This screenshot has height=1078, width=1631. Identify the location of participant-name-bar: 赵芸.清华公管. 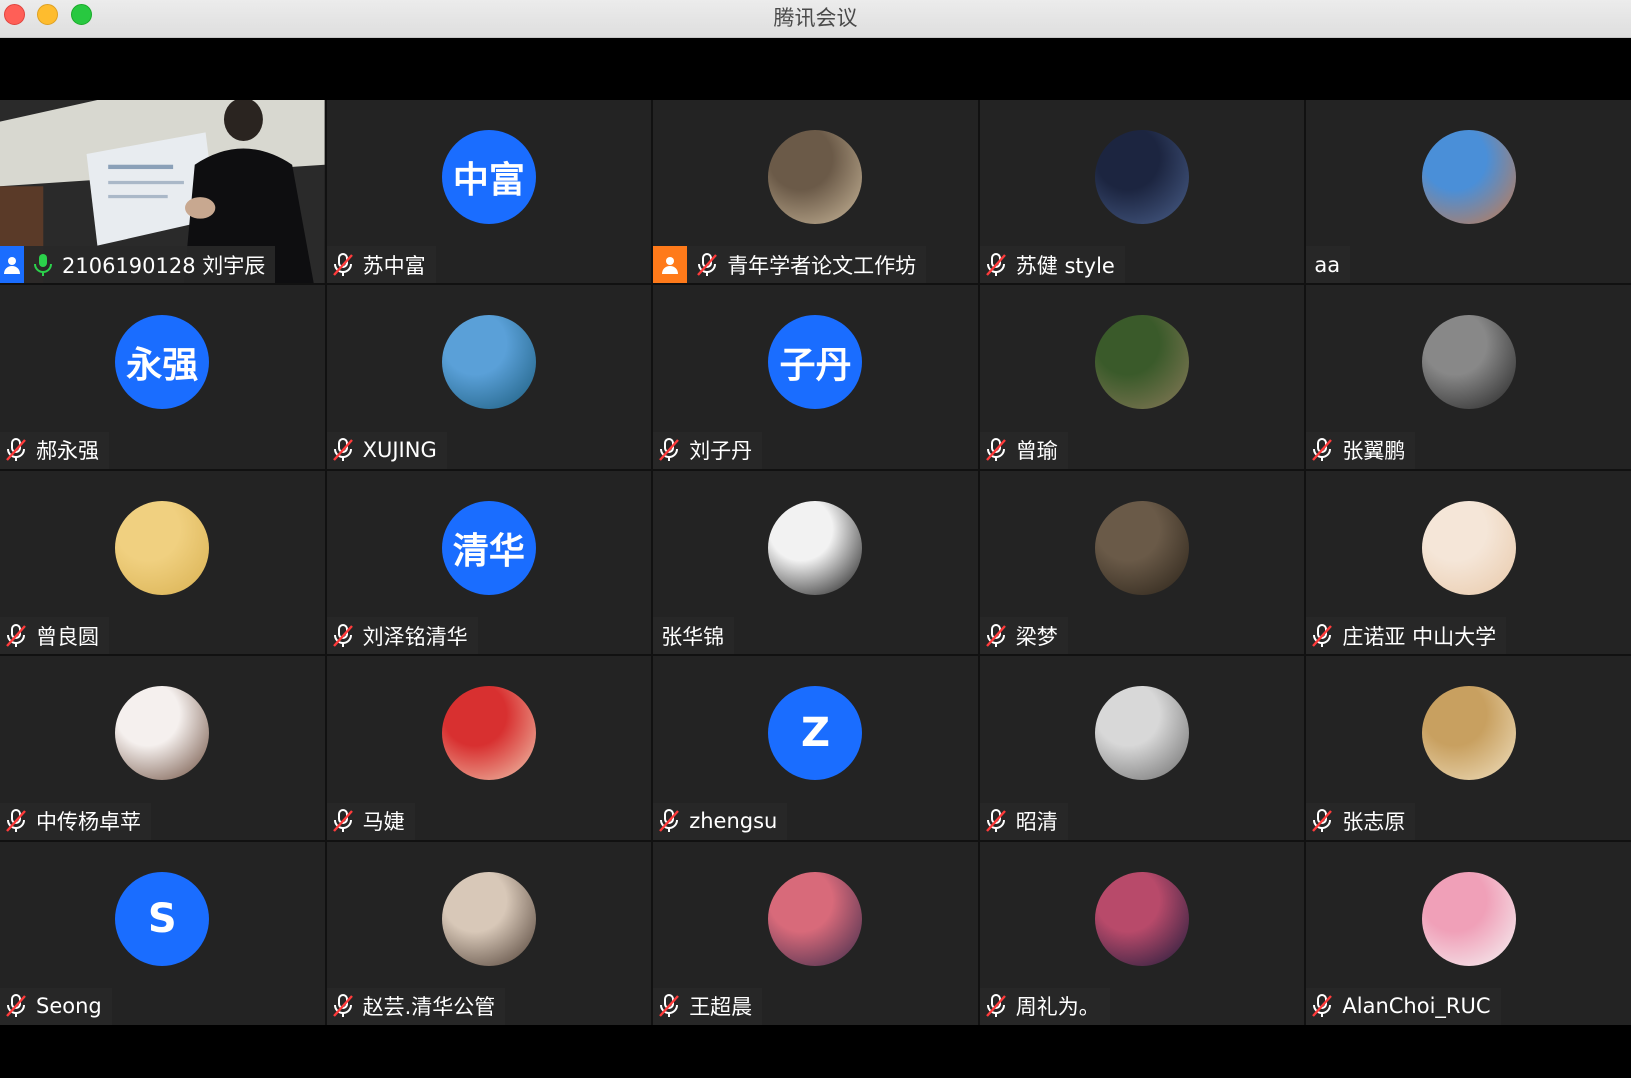
(416, 1006).